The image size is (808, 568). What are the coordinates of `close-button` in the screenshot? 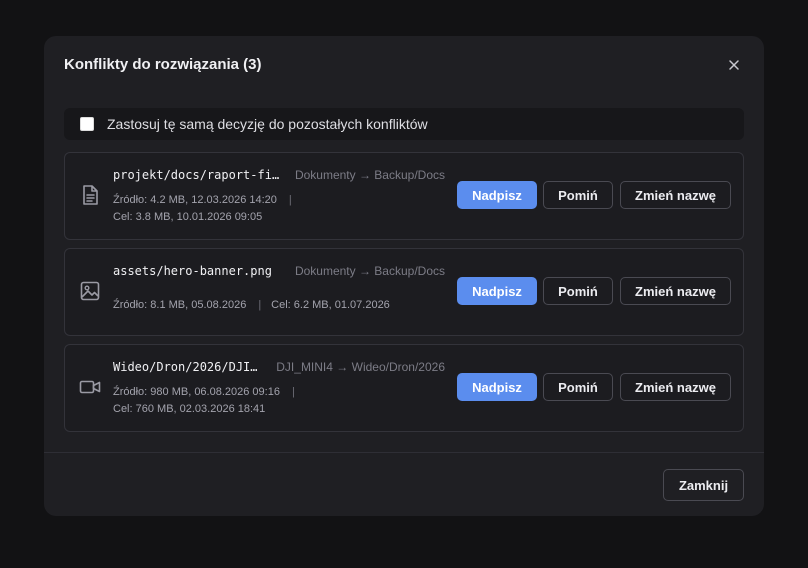 It's located at (734, 65).